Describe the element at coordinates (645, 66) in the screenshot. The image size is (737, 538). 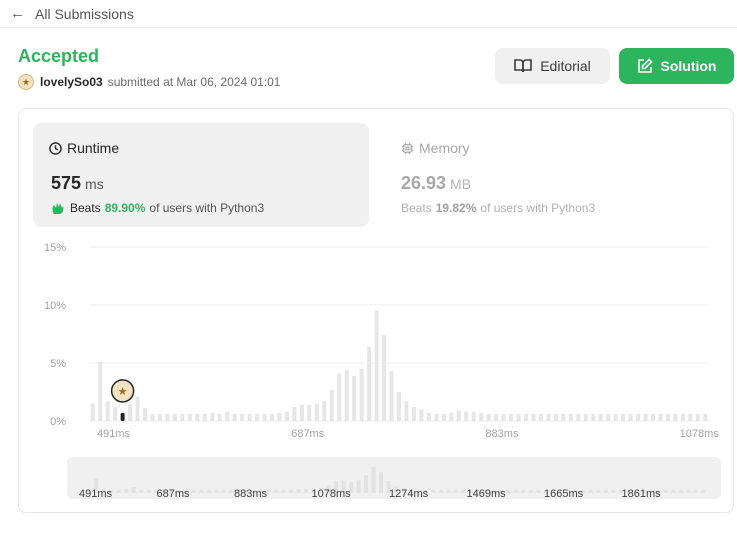
I see `edit-icon` at that location.